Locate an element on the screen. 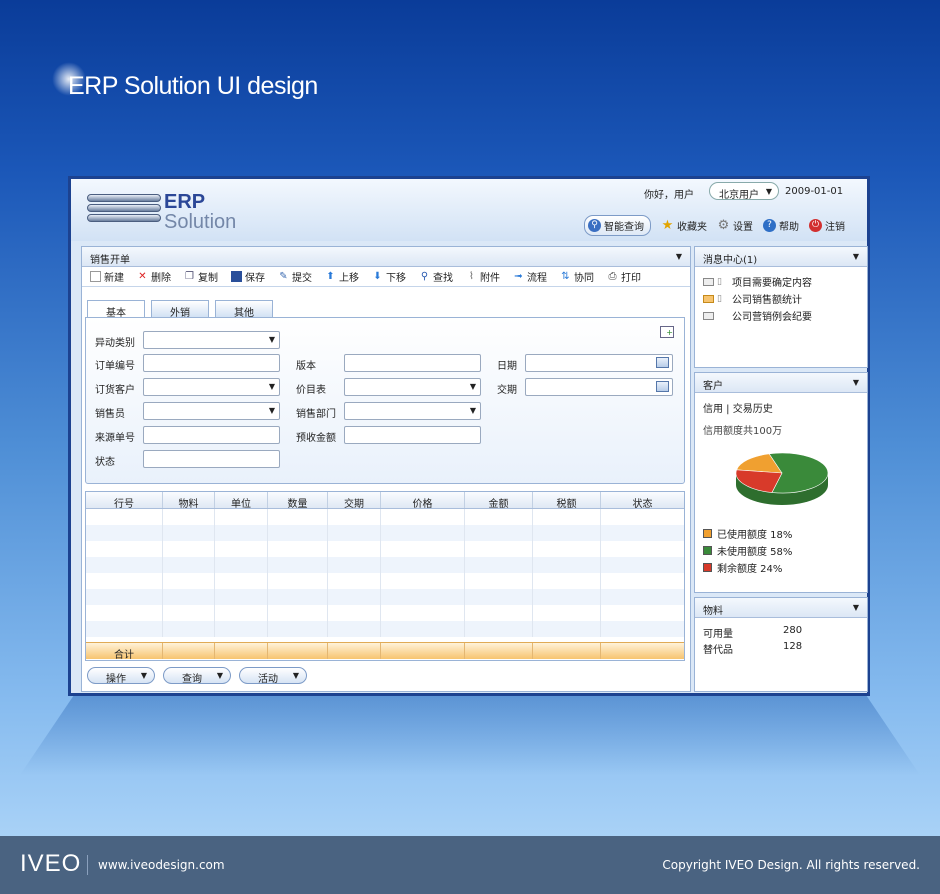  status-input is located at coordinates (211, 459).